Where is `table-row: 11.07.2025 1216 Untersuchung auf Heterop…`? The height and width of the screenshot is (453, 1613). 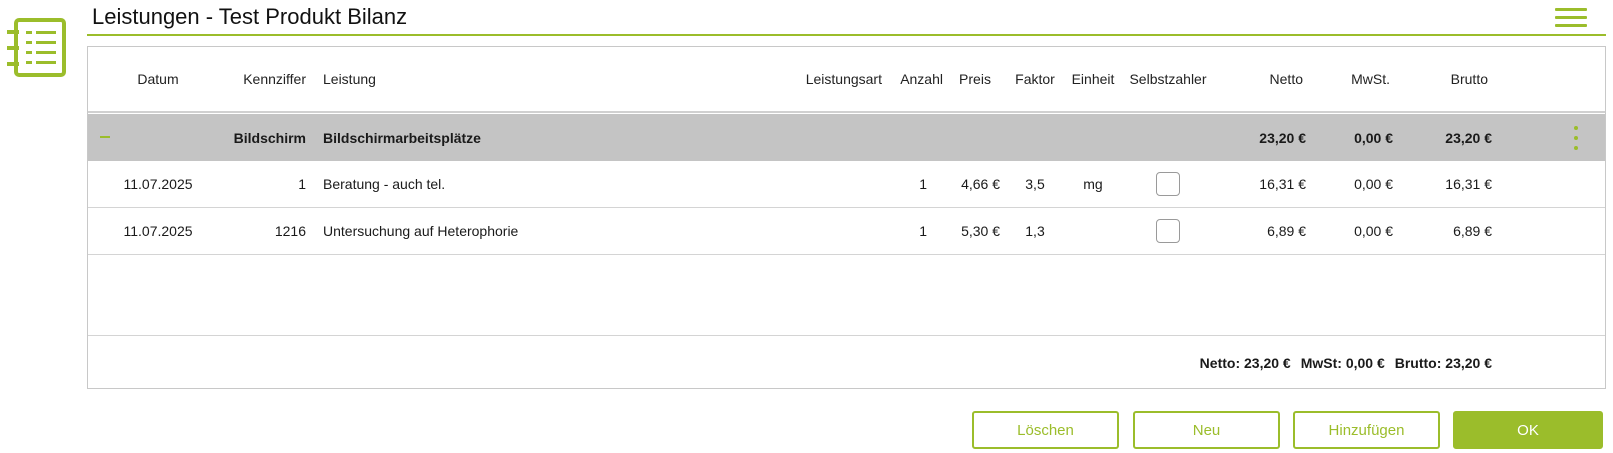
table-row: 11.07.2025 1216 Untersuchung auf Heterop… is located at coordinates (846, 231).